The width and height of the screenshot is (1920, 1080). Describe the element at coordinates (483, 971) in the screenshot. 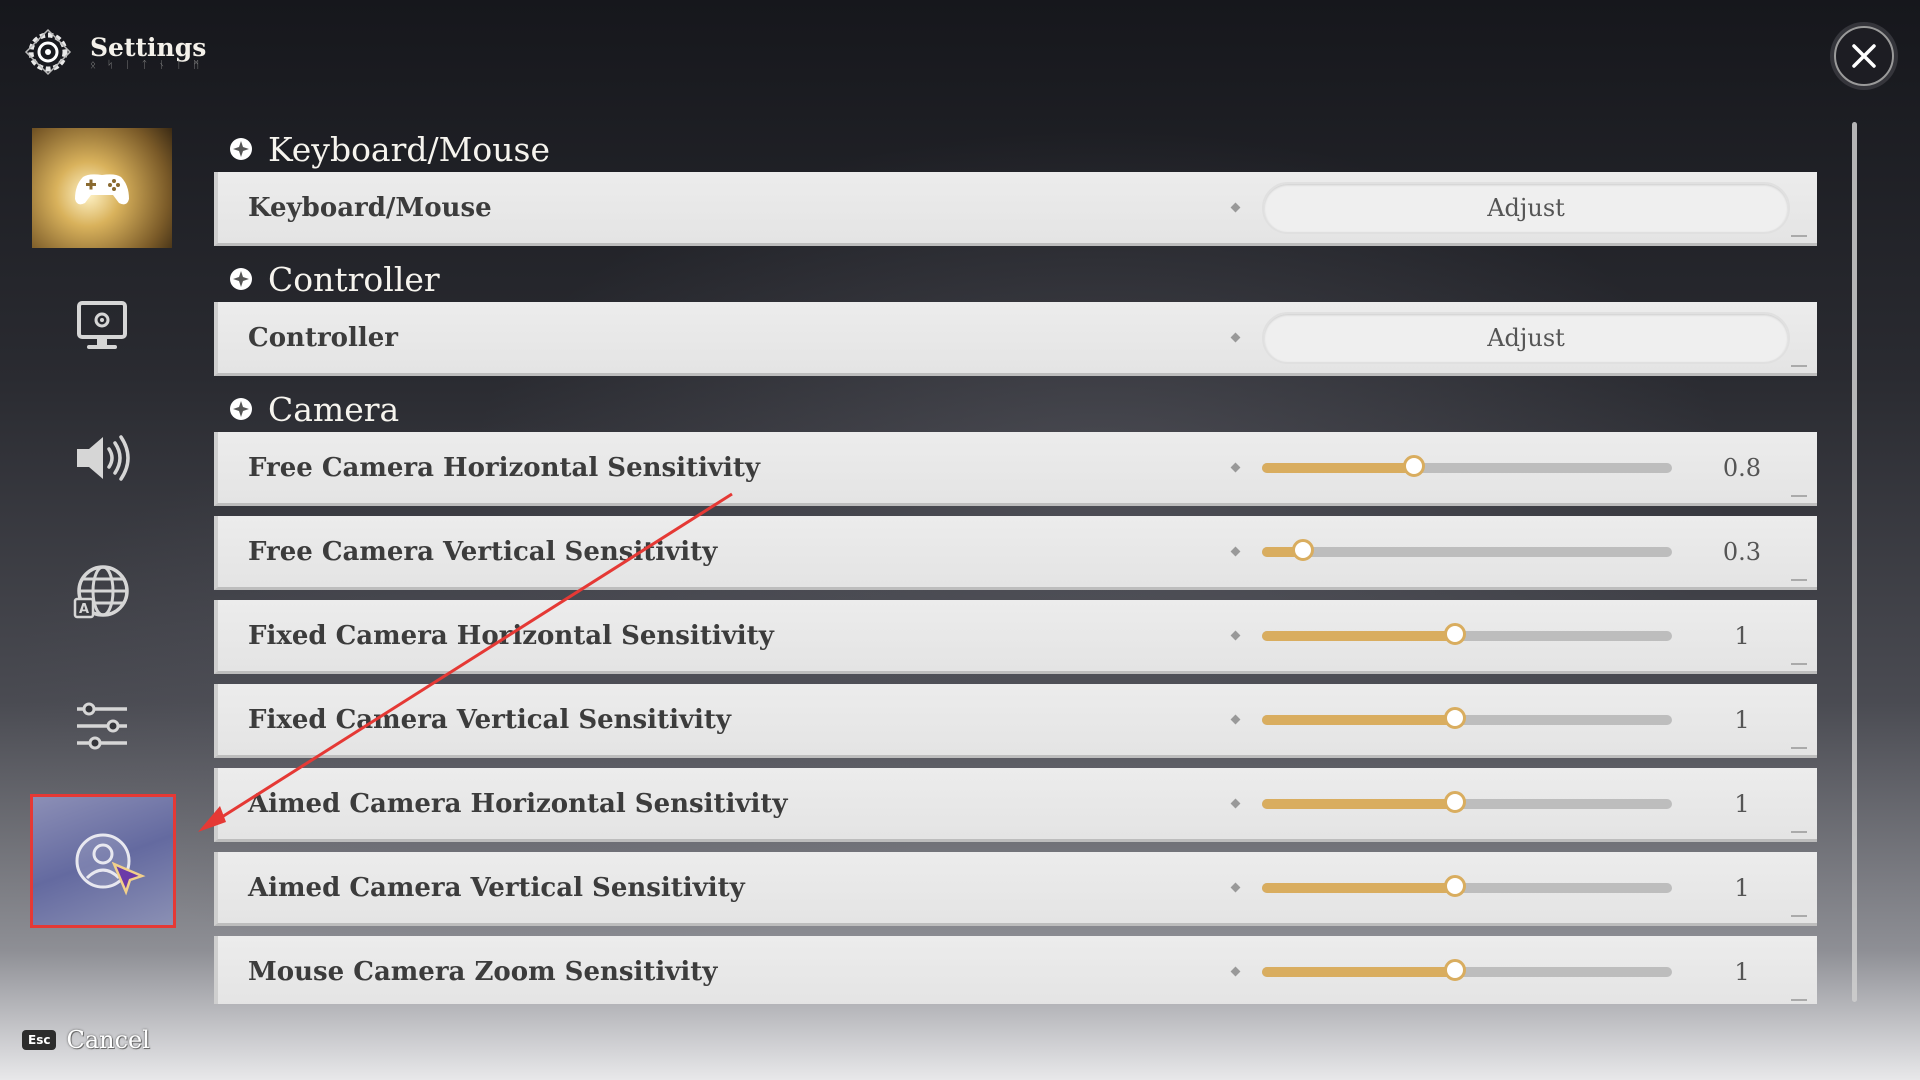

I see `setting-label: Mouse Camera Zoom Sensitivity` at that location.